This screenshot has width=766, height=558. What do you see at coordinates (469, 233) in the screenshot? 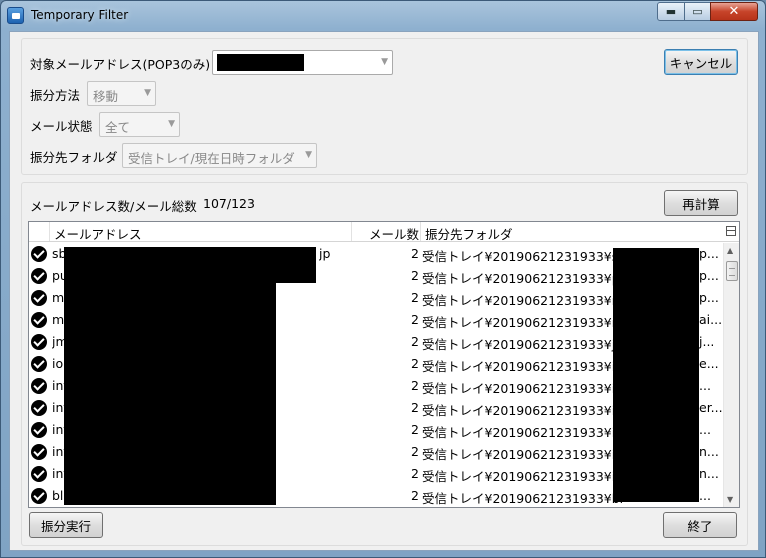
I see `column-folder: 振分先フォルダ` at bounding box center [469, 233].